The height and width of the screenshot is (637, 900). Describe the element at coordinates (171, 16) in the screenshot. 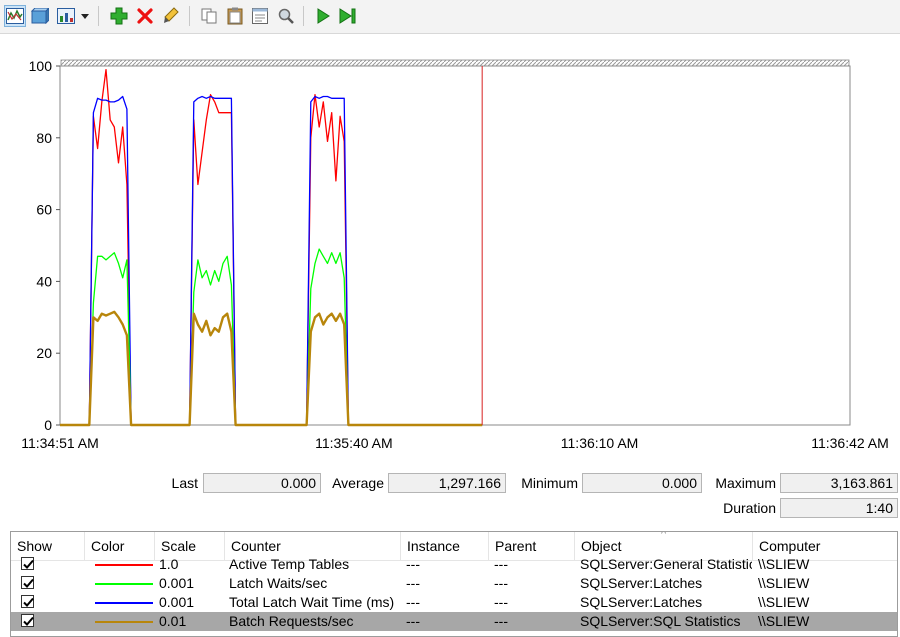

I see `highlight-icon` at that location.